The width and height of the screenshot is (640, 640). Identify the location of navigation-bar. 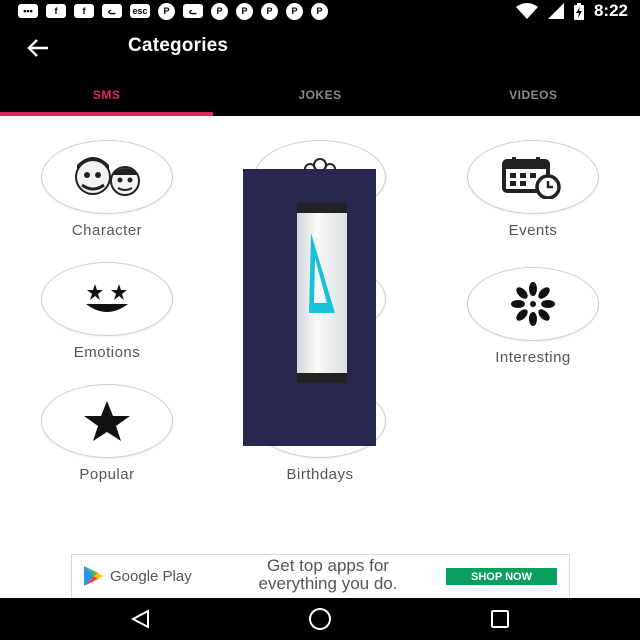
(320, 619).